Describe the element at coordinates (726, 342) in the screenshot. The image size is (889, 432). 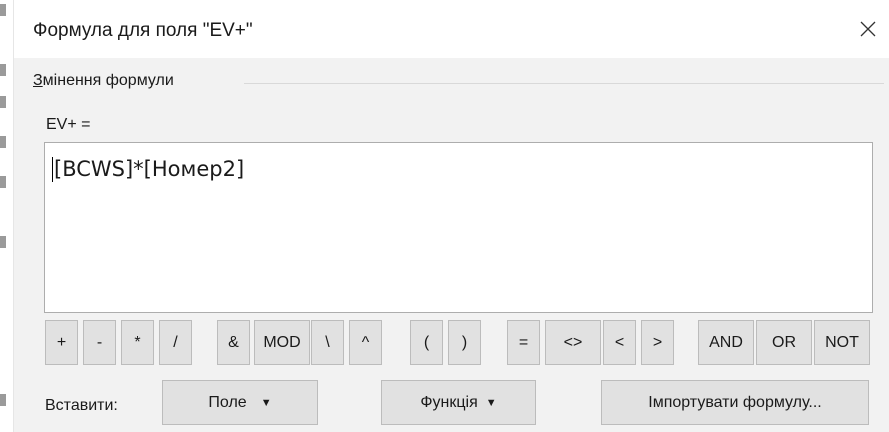
I see `operator-and-button: AND` at that location.